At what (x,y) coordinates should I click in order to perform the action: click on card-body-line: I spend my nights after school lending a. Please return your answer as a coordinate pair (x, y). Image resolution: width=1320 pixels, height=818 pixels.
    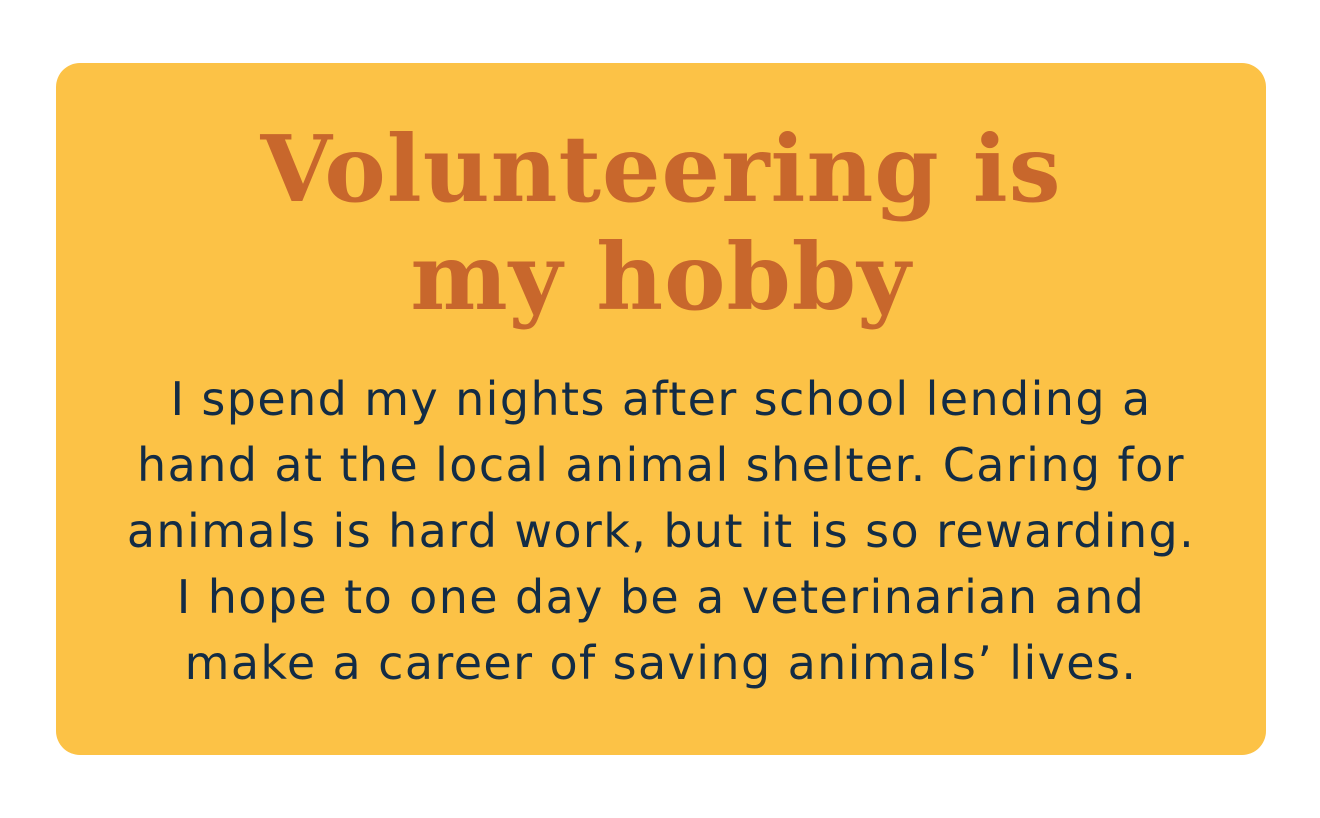
    Looking at the image, I should click on (661, 399).